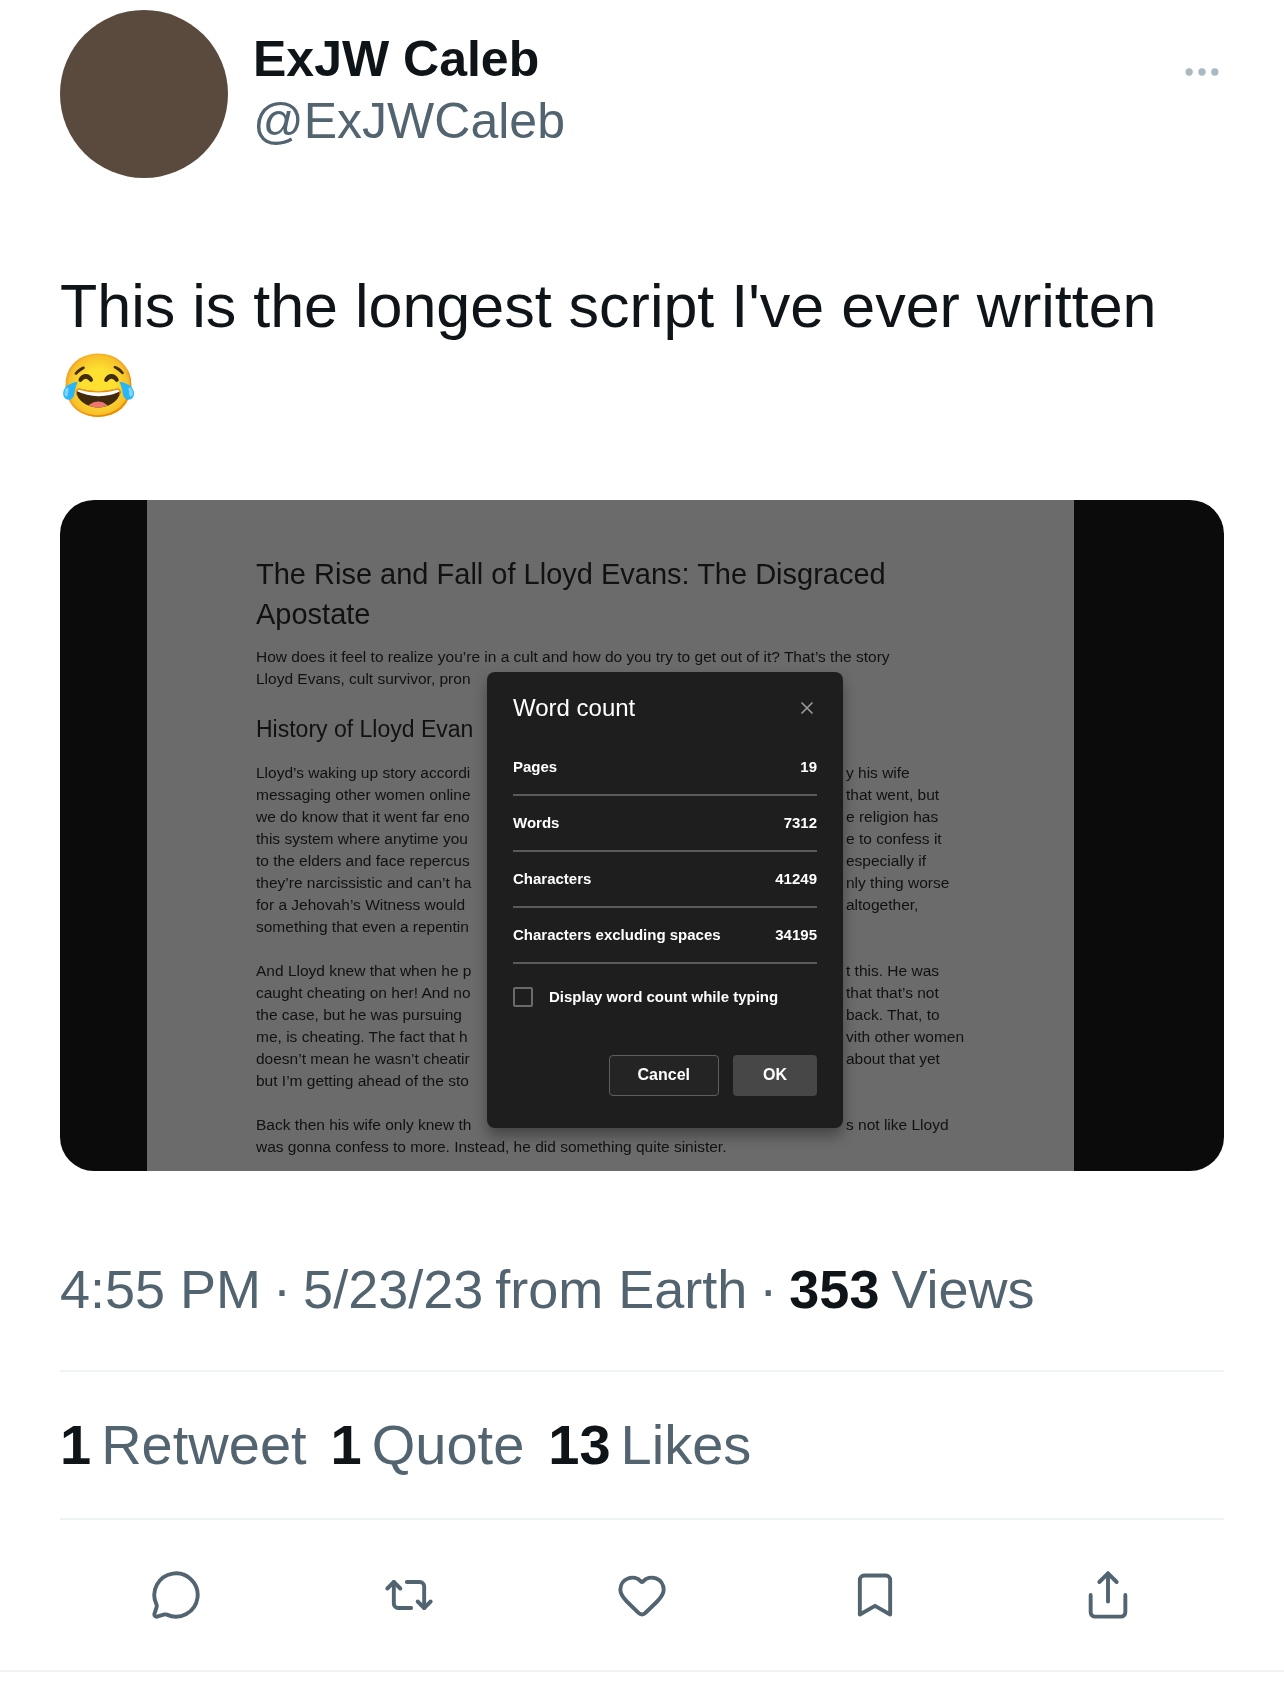  Describe the element at coordinates (362, 1081) in the screenshot. I see `document-text: but I’m getting ahead of the sto` at that location.